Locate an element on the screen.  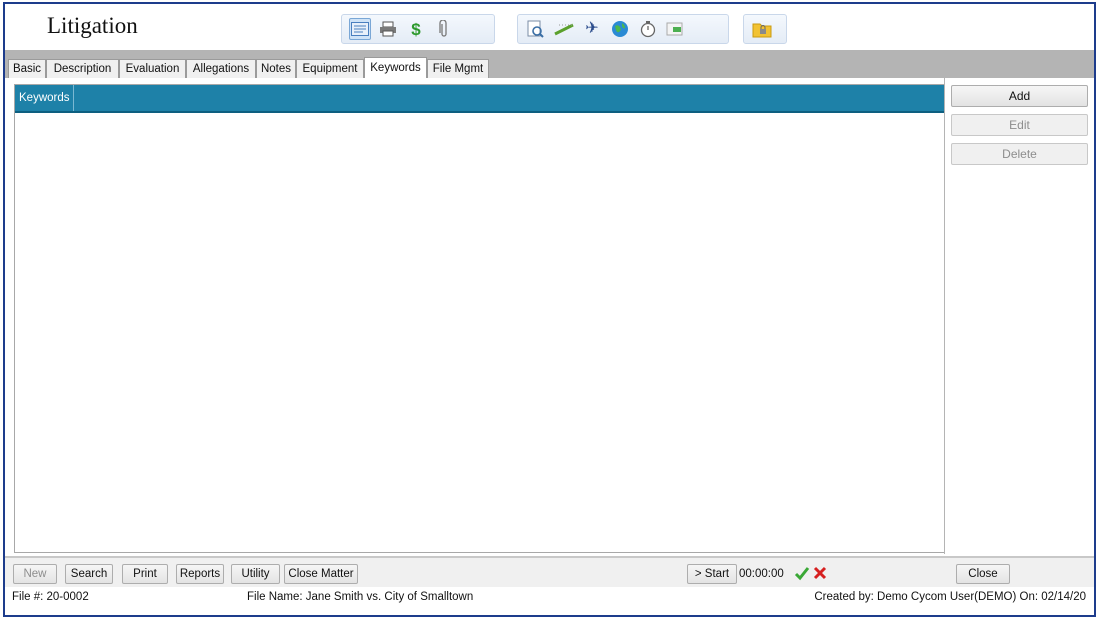
toolbar-group-primary: $ is located at coordinates (418, 29).